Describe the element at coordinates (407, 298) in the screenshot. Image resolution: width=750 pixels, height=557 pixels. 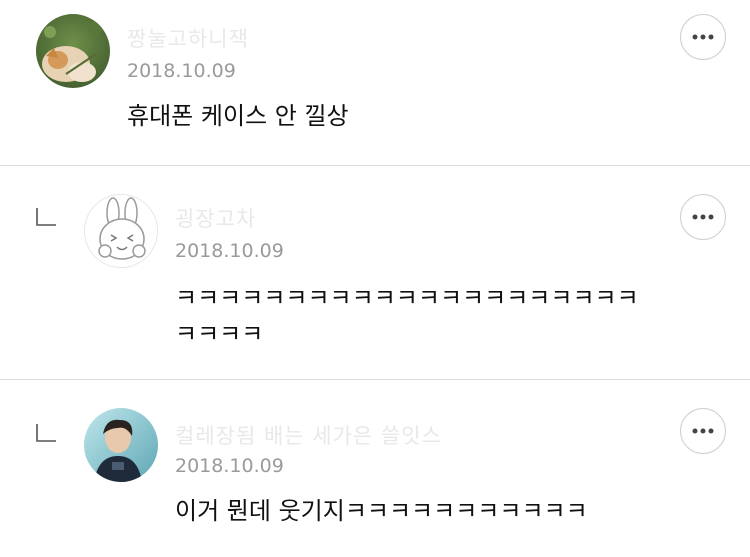
I see `comment-text-line: ㅋㅋㅋㅋㅋㅋㅋㅋㅋㅋㅋㅋㅋㅋㅋㅋㅋㅋㅋㅋㅋ` at that location.